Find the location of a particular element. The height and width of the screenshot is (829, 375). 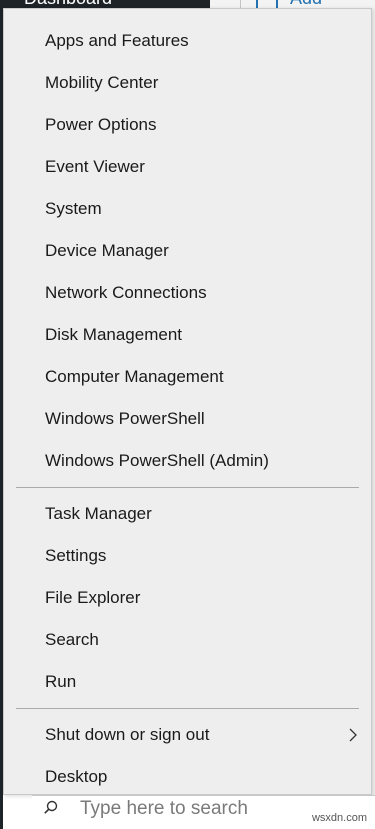

menu-item-system: System is located at coordinates (187, 209).